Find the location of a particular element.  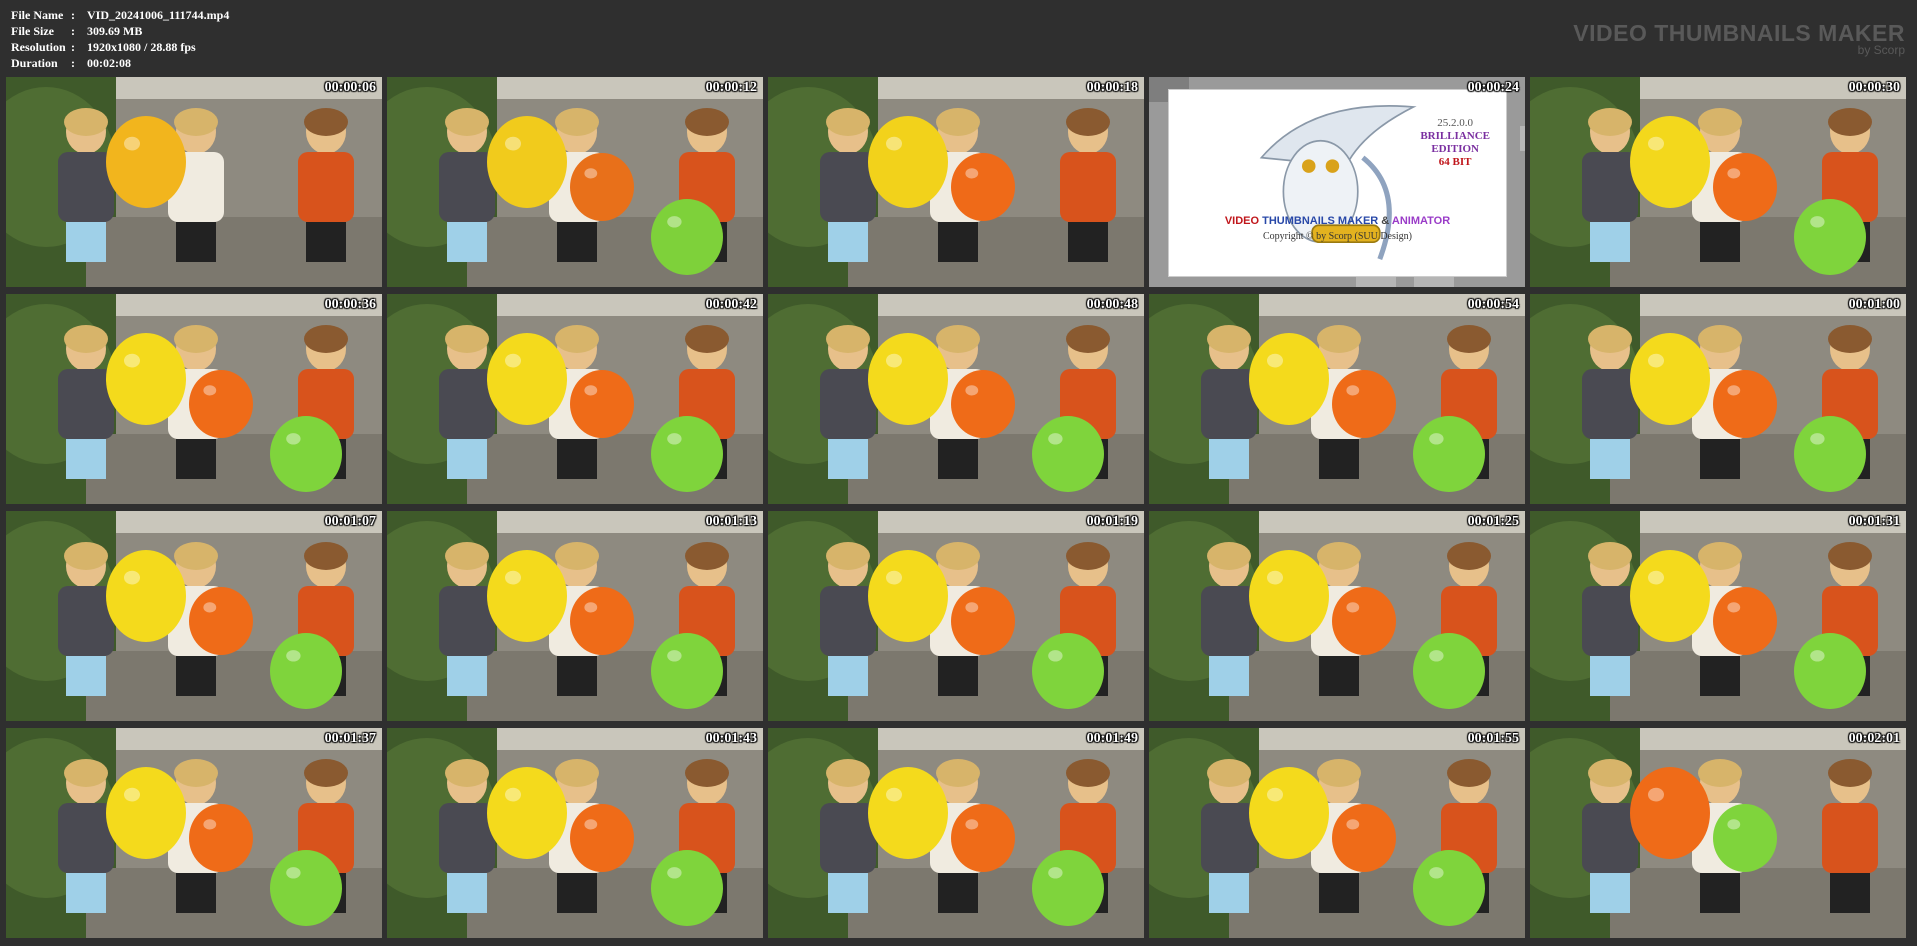

splash-title-part1: VIDEO is located at coordinates (1242, 221).